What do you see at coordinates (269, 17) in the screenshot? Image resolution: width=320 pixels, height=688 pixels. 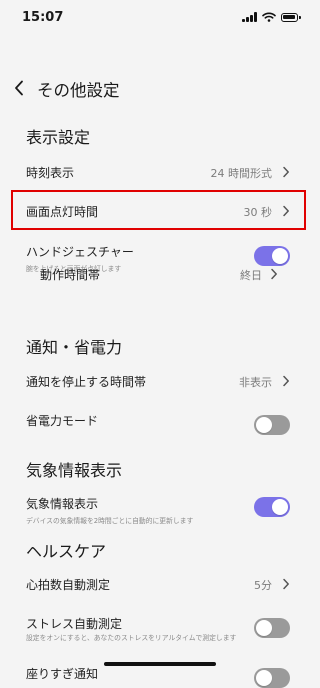 I see `wifi-icon` at bounding box center [269, 17].